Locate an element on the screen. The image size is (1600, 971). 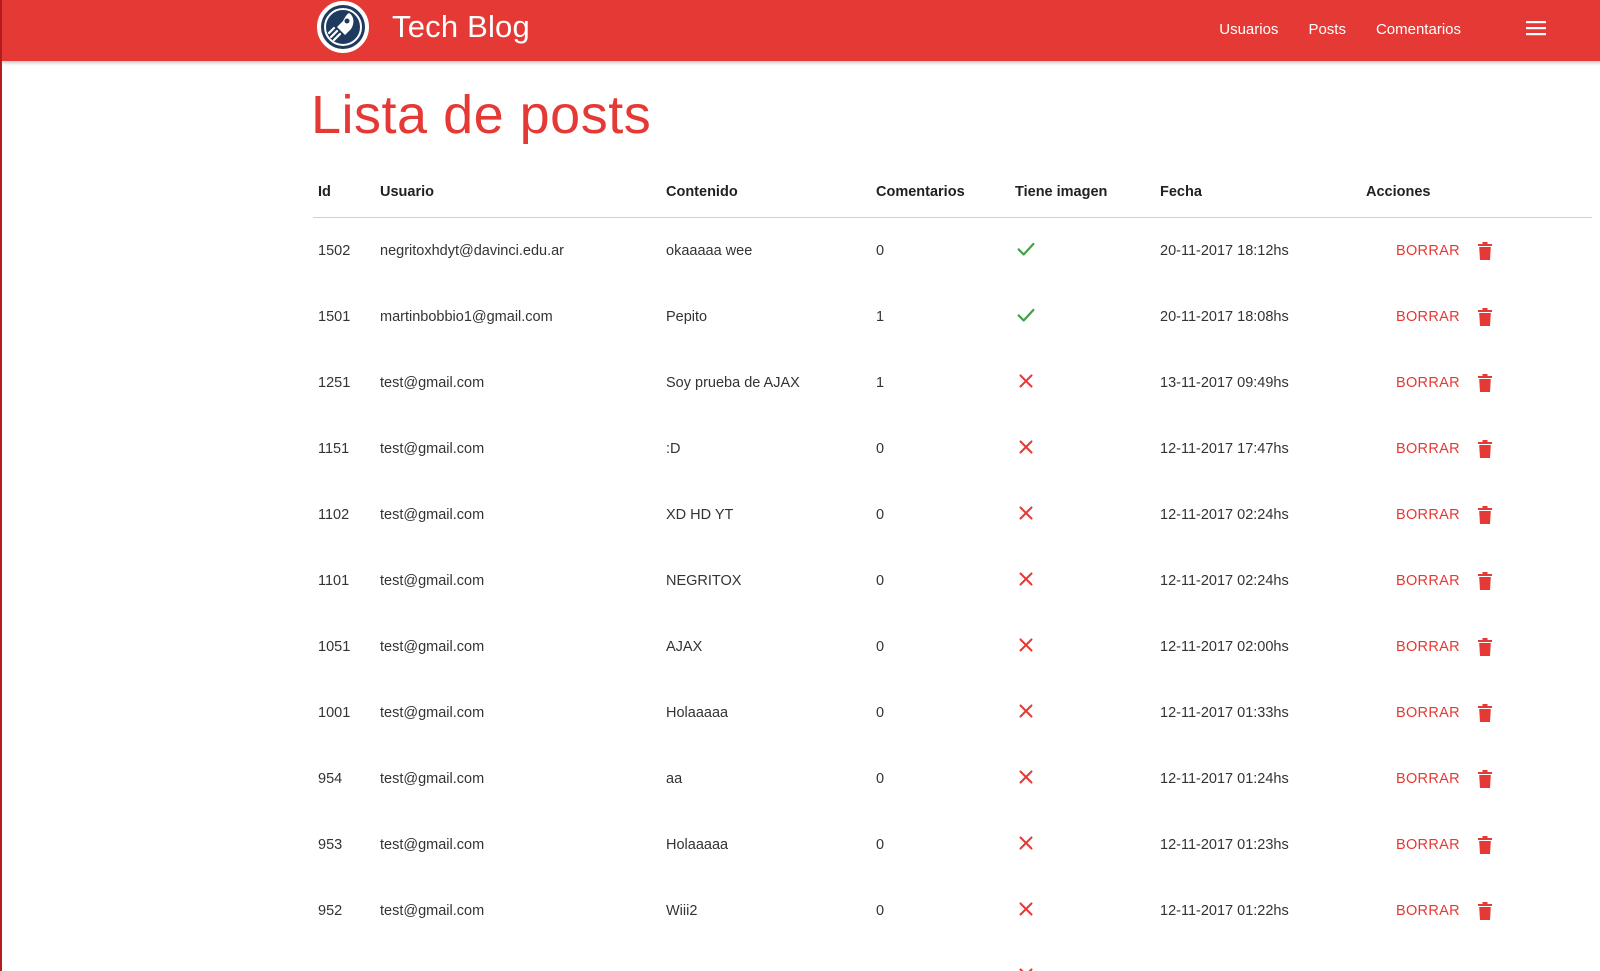
page-title: Lista de posts is located at coordinates (481, 115).